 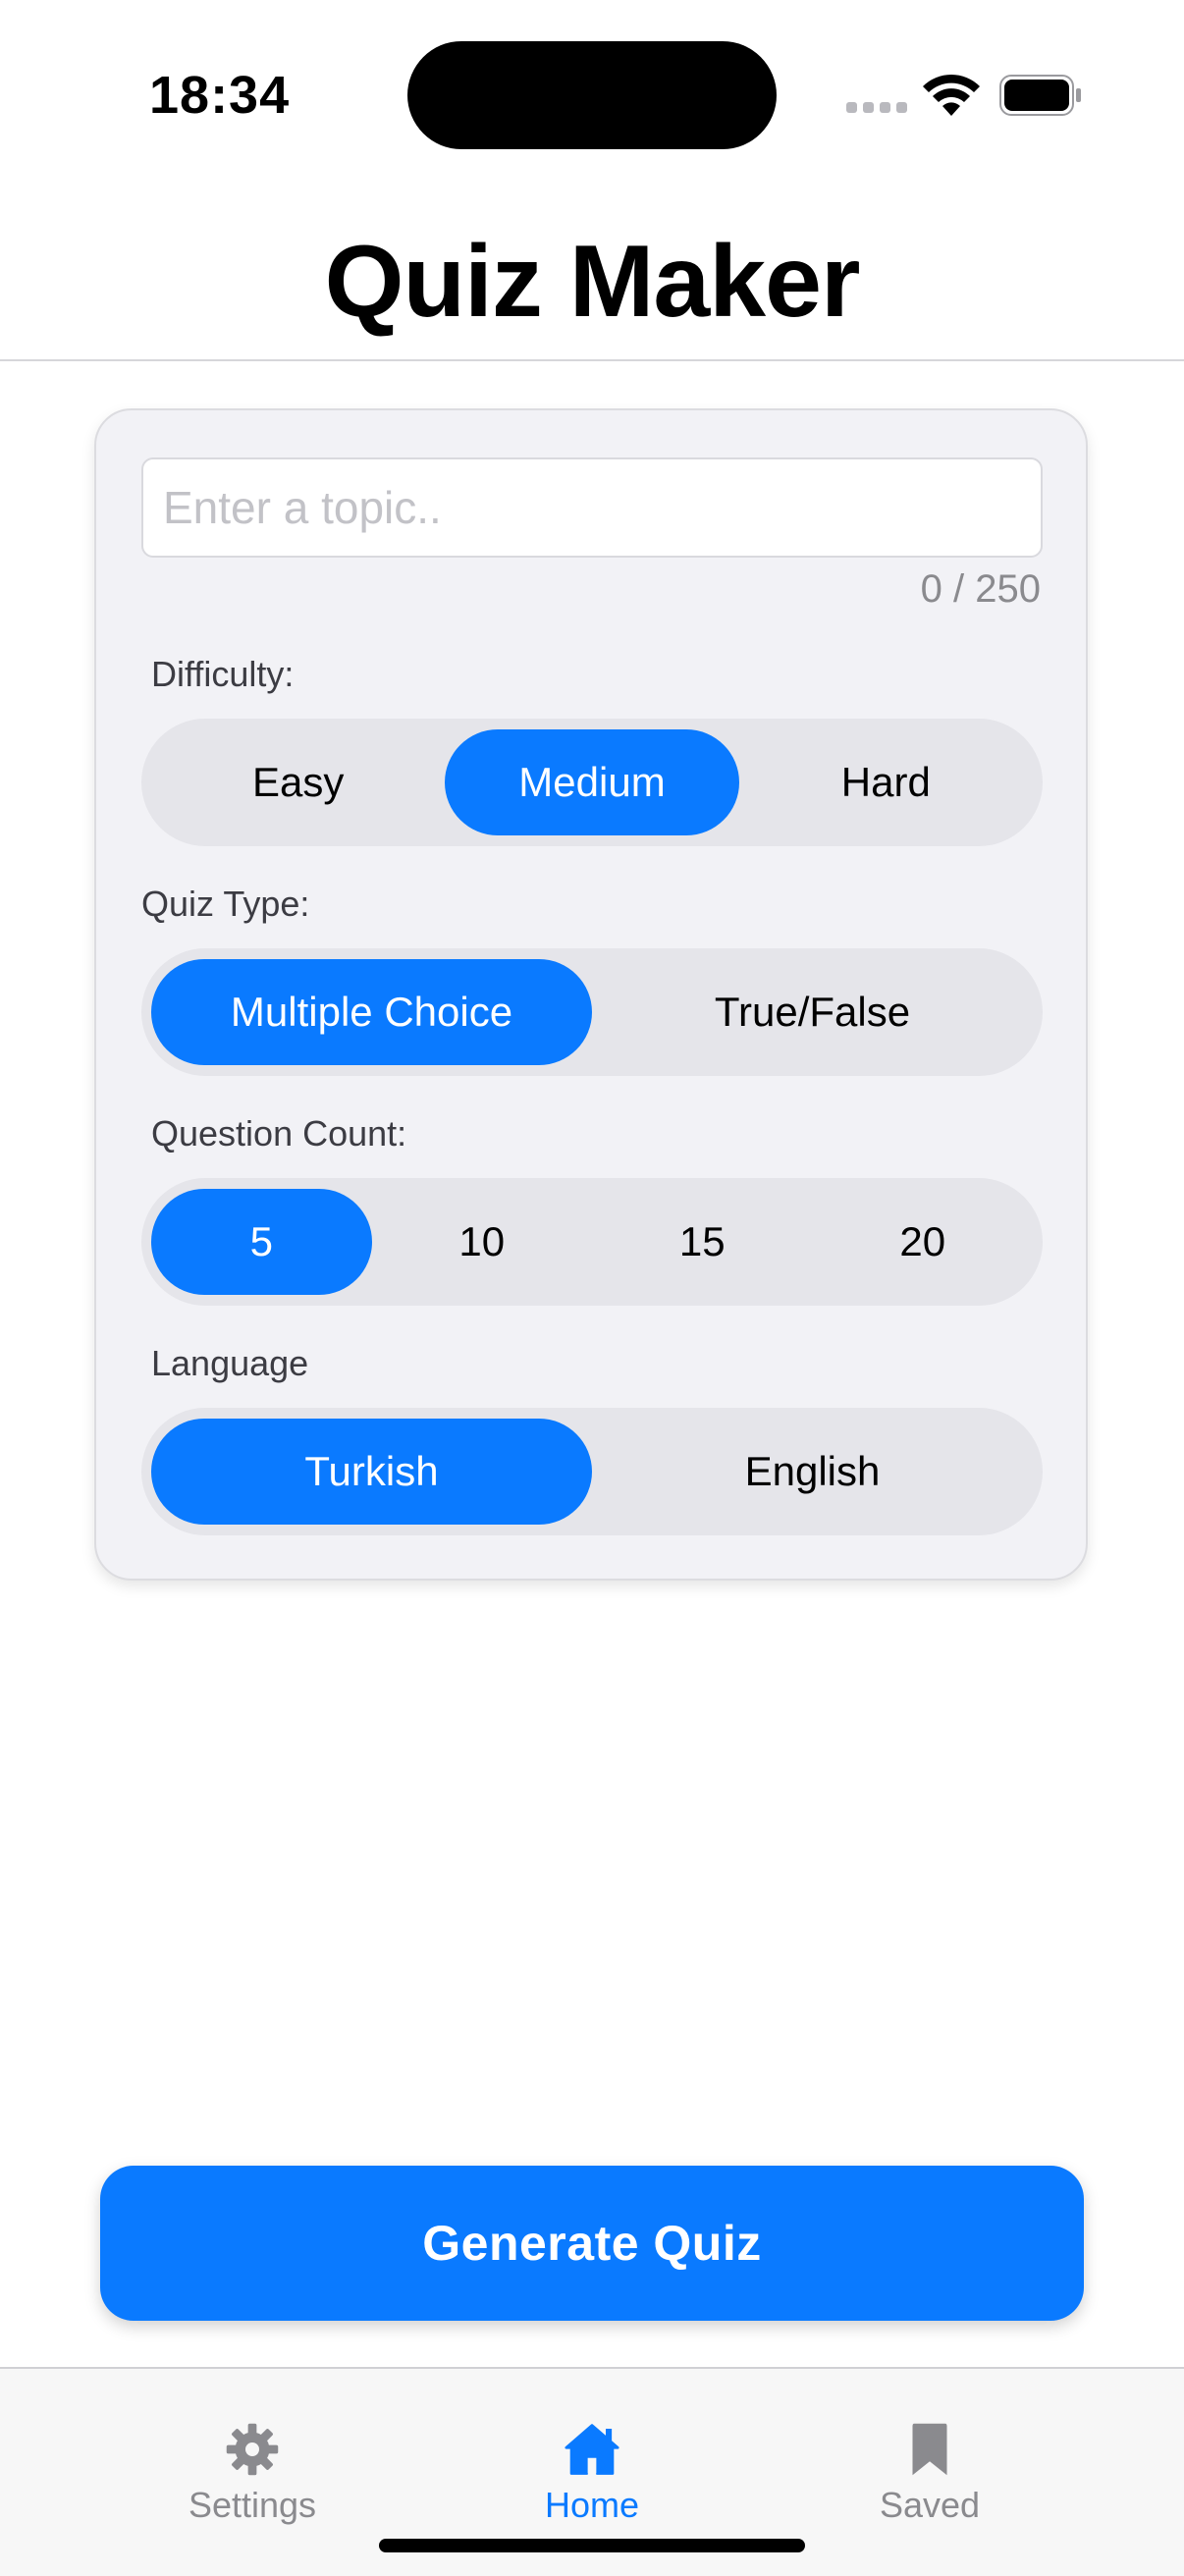 I want to click on quiz-type-selector: Multiple Choice True/False, so click(x=592, y=1012).